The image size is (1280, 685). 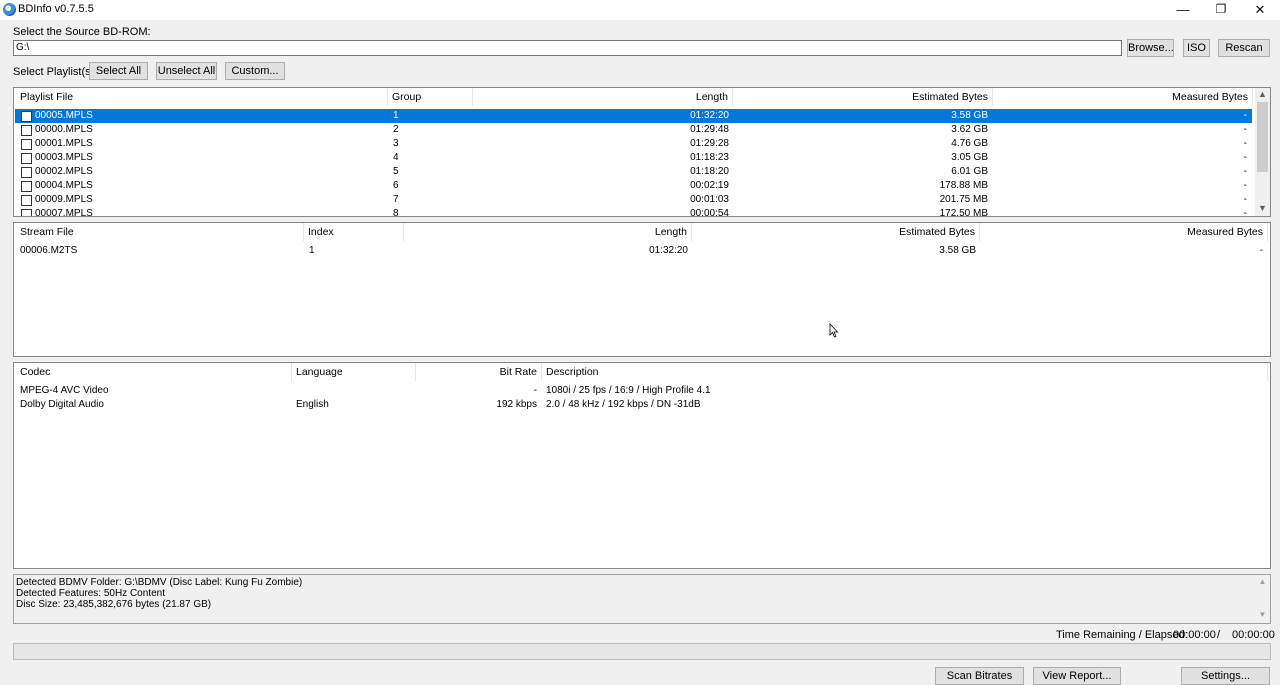 What do you see at coordinates (633, 130) in the screenshot?
I see `playlist-row: 00000.MPLS 2 01:29:48 3.62 GB -` at bounding box center [633, 130].